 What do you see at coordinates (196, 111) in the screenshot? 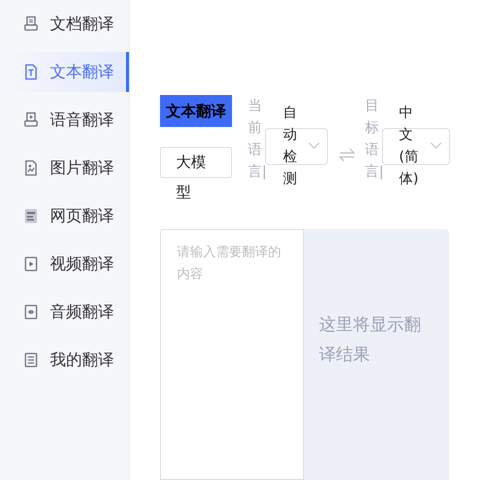
I see `text-translation-tab: 文本翻译` at bounding box center [196, 111].